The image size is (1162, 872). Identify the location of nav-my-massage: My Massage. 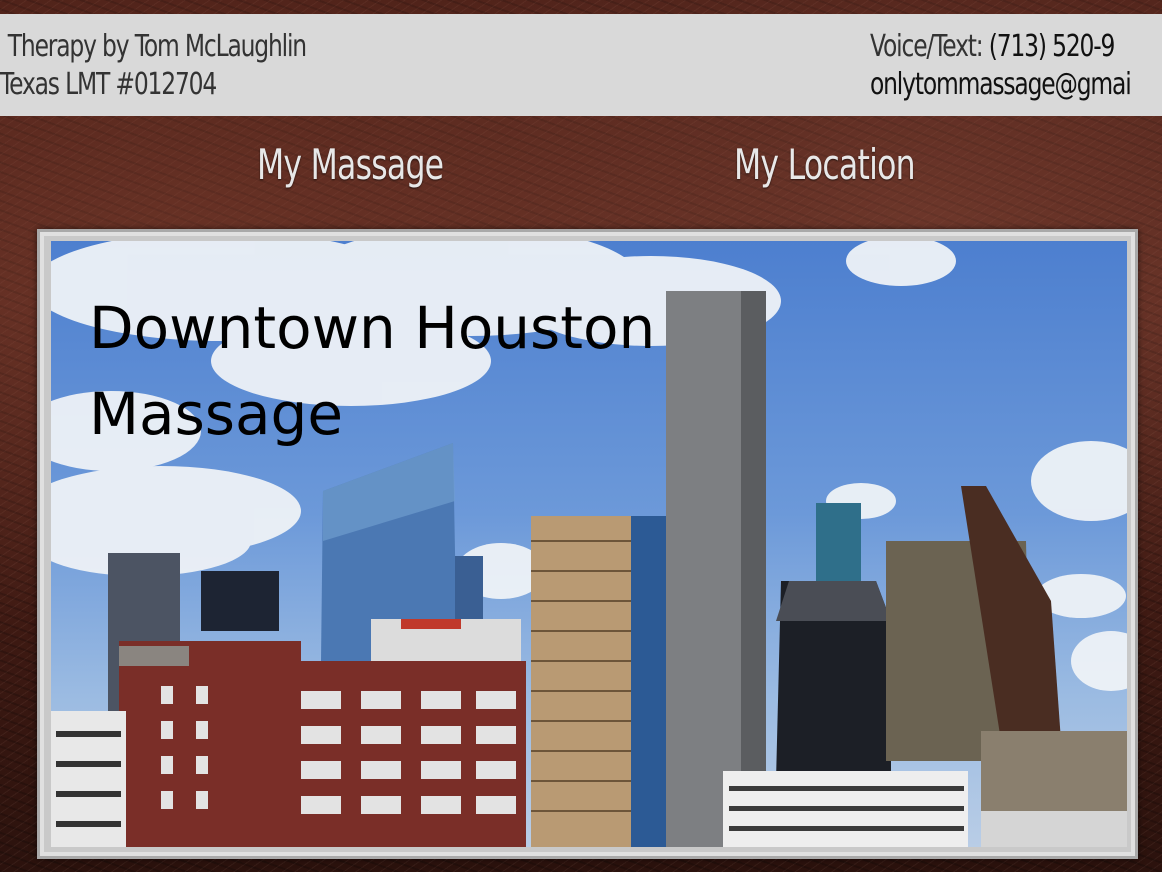
(350, 164).